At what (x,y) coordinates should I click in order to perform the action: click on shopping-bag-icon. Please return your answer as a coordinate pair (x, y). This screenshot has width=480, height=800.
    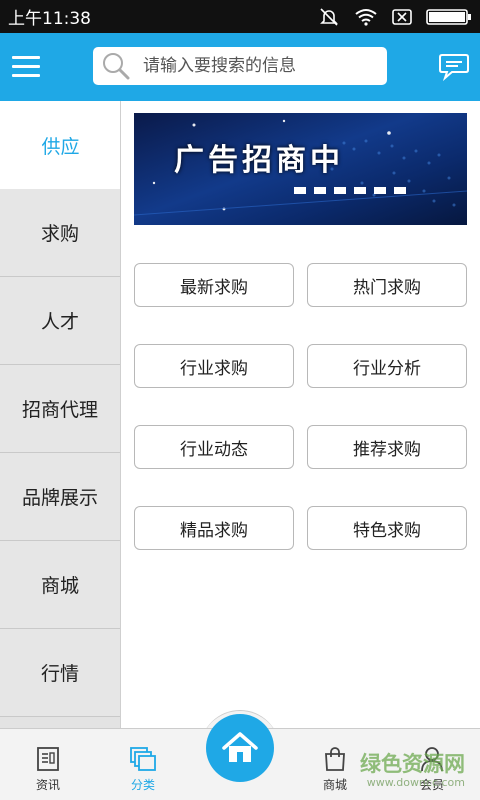
    Looking at the image, I should click on (335, 759).